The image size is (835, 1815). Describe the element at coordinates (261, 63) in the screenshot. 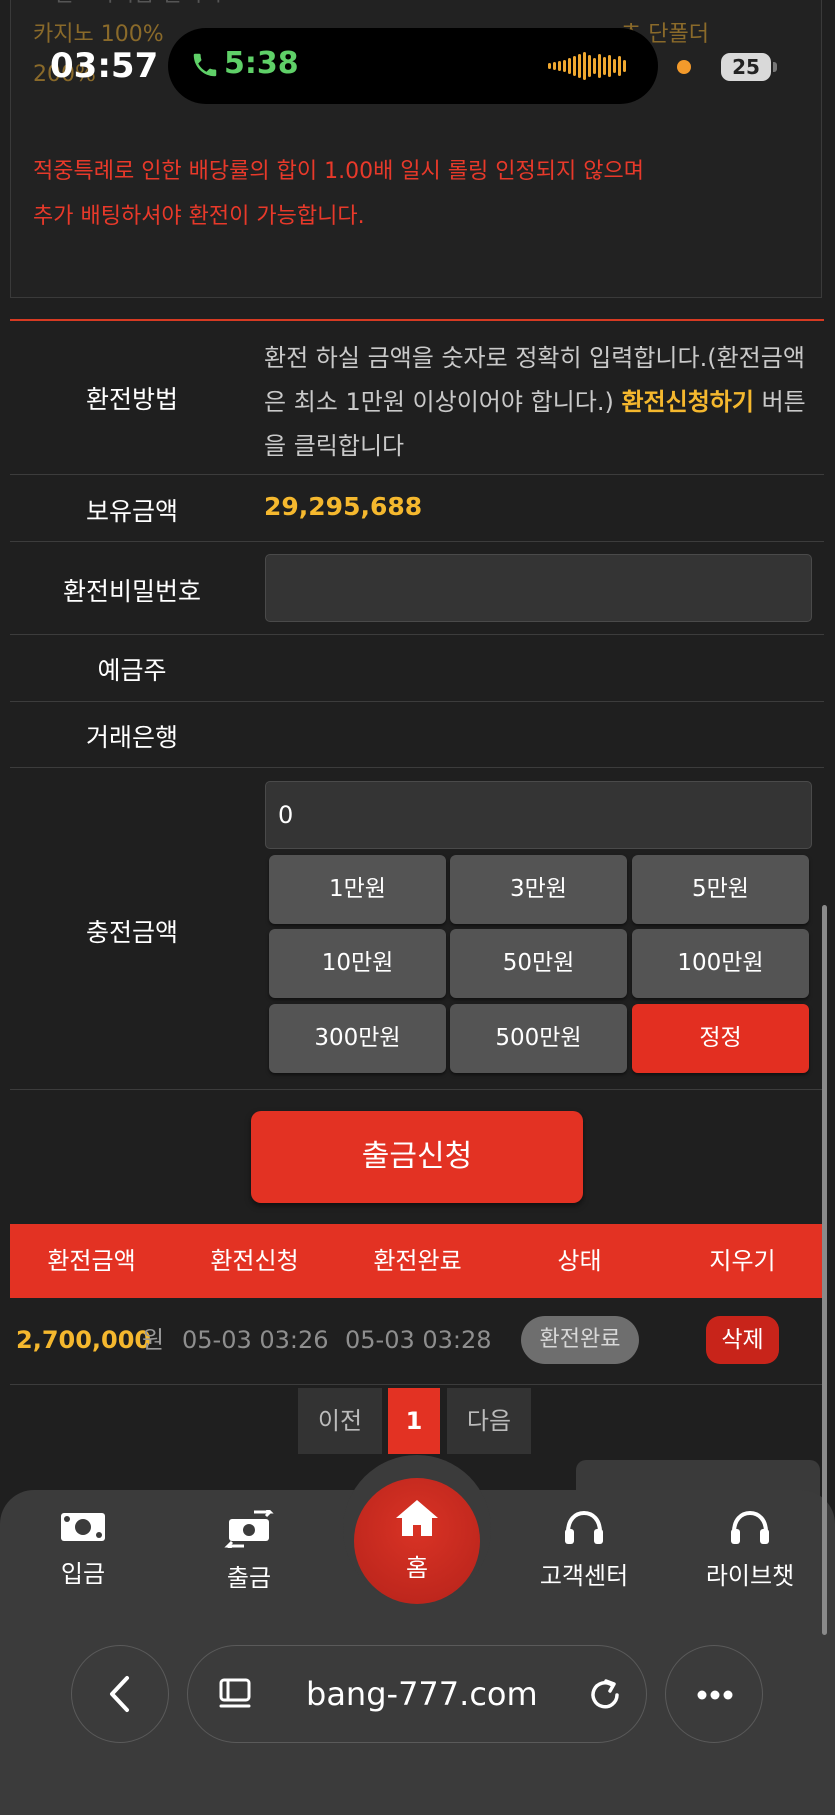

I see `call-timer: 5:38` at that location.